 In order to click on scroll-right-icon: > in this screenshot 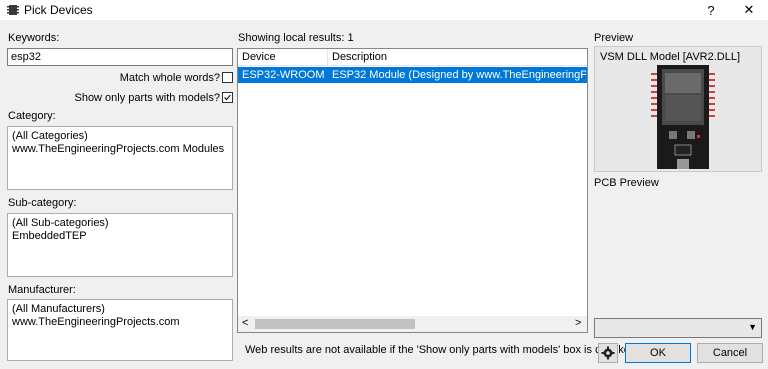, I will do `click(578, 323)`.